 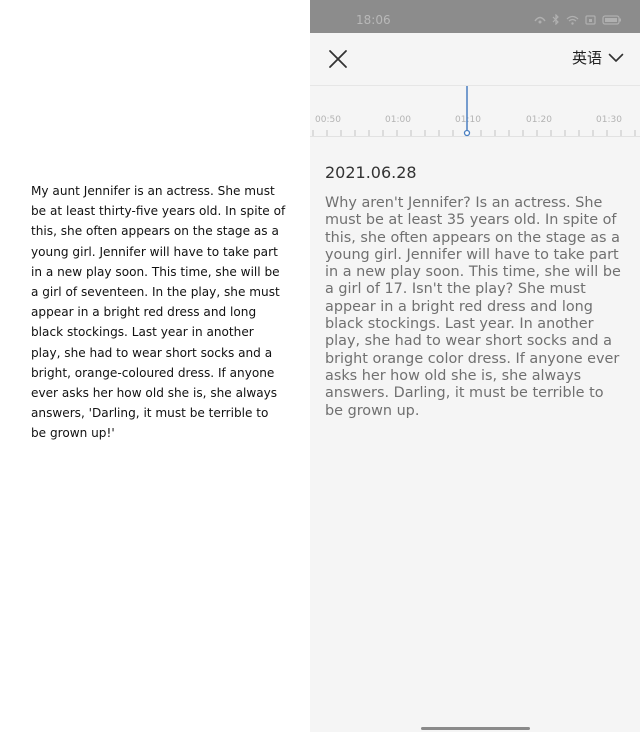 What do you see at coordinates (539, 120) in the screenshot?
I see `timeline-label: 01:20` at bounding box center [539, 120].